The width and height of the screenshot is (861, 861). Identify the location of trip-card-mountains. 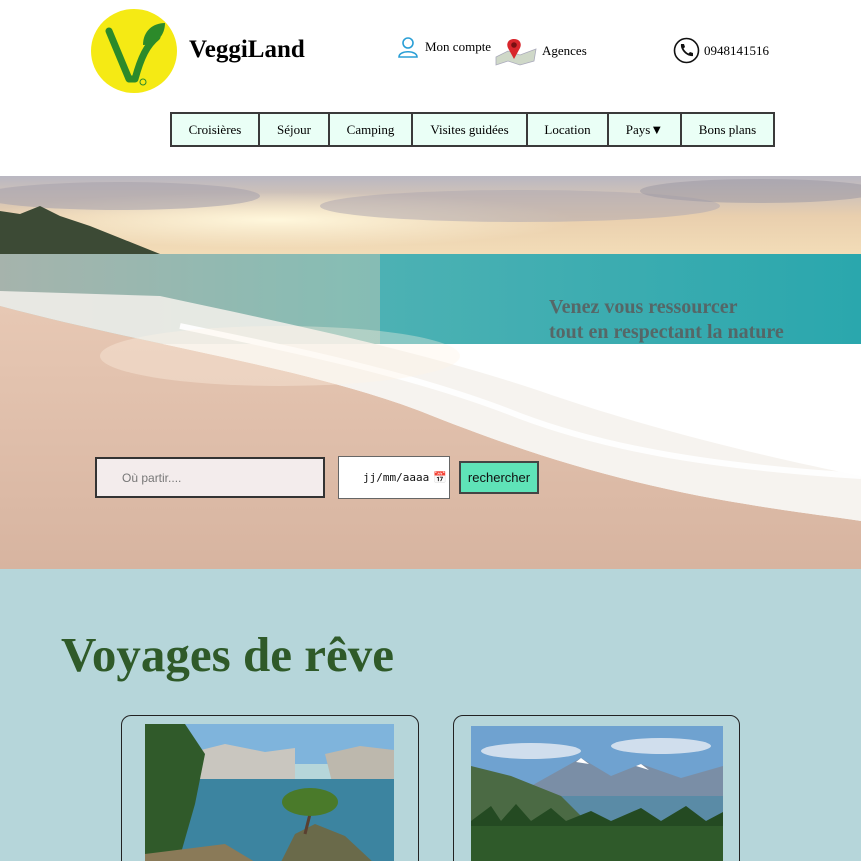
(596, 788).